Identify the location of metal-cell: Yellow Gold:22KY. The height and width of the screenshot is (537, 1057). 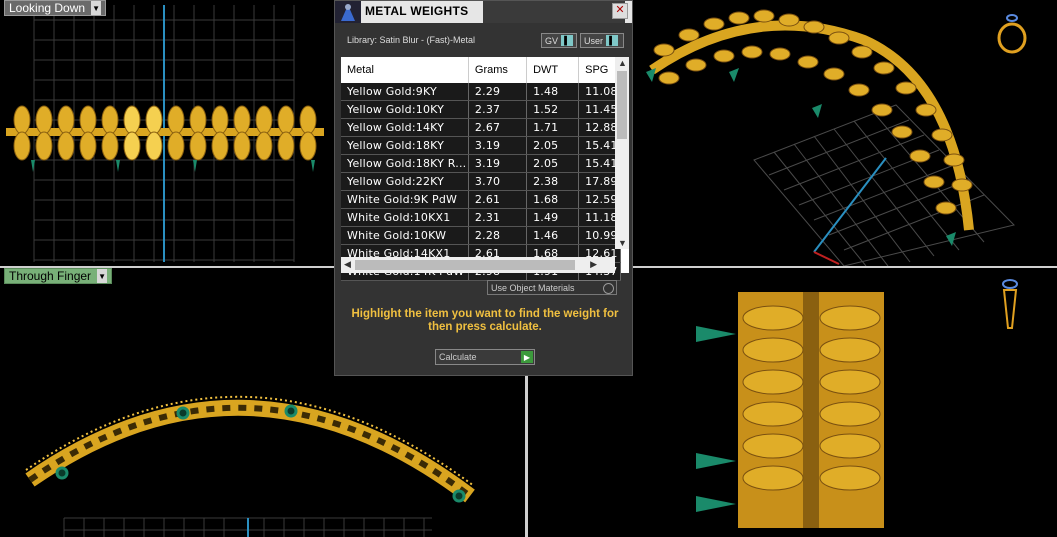
(405, 181).